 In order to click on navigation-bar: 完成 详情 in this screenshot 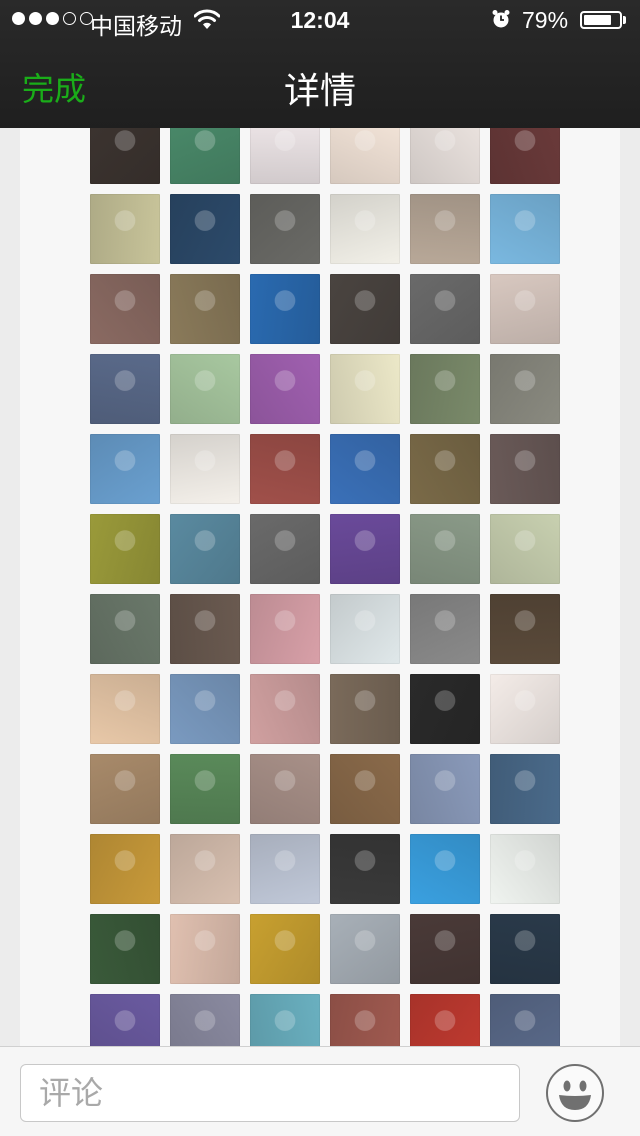, I will do `click(320, 84)`.